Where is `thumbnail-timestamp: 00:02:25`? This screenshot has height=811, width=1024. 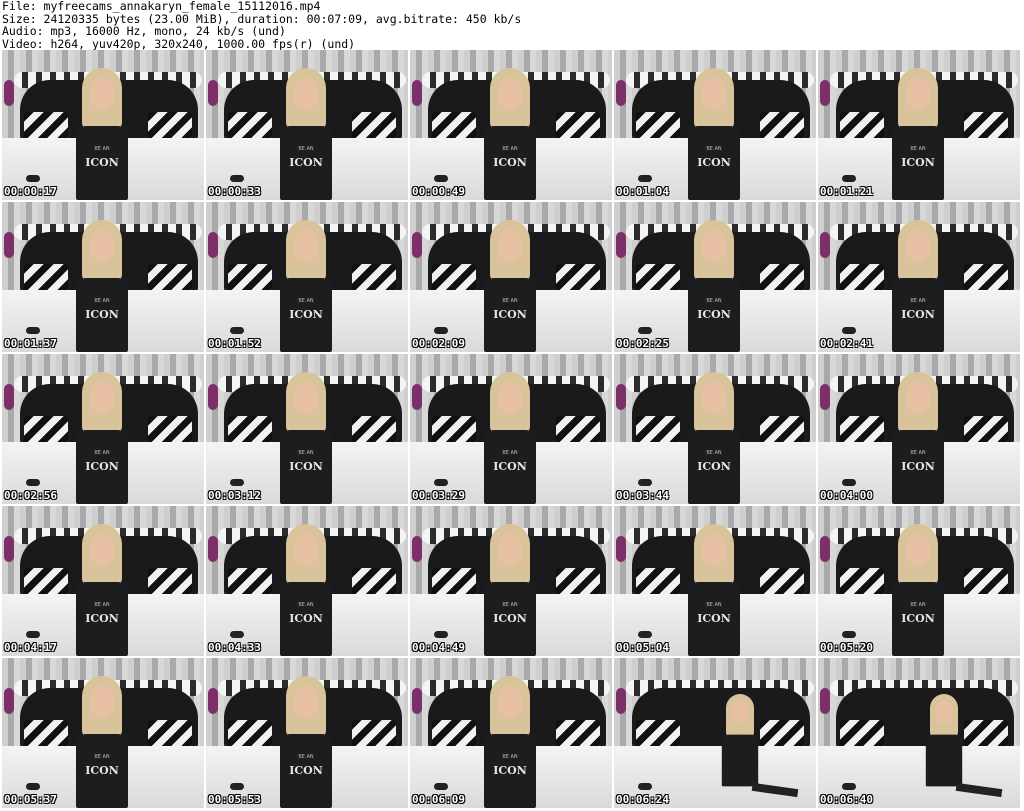
thumbnail-timestamp: 00:02:25 is located at coordinates (642, 343).